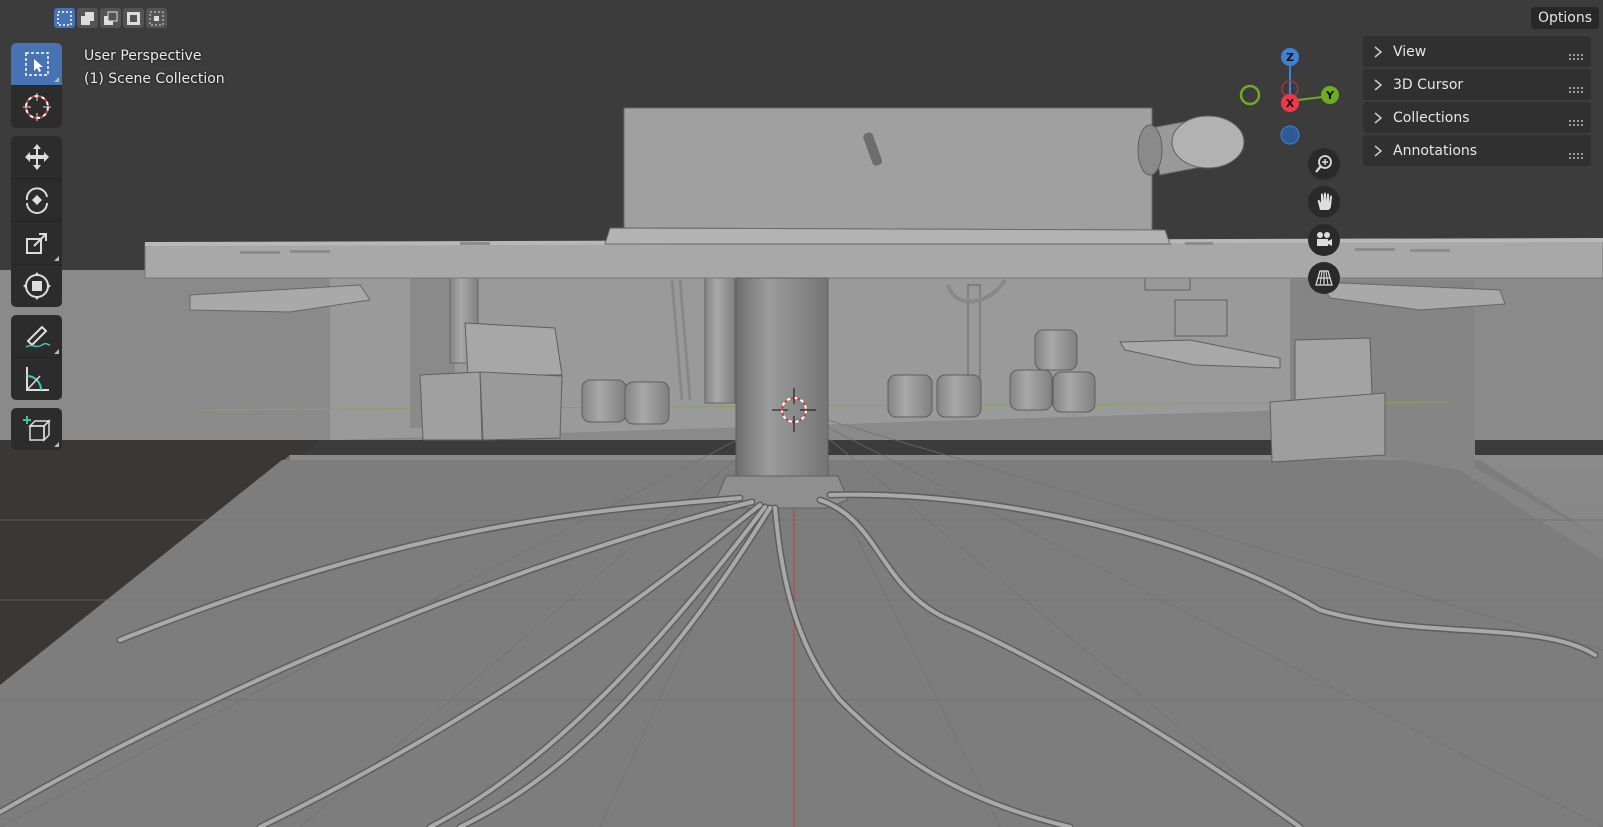 Image resolution: width=1603 pixels, height=827 pixels. What do you see at coordinates (1477, 117) in the screenshot?
I see `panel-collections: Collections` at bounding box center [1477, 117].